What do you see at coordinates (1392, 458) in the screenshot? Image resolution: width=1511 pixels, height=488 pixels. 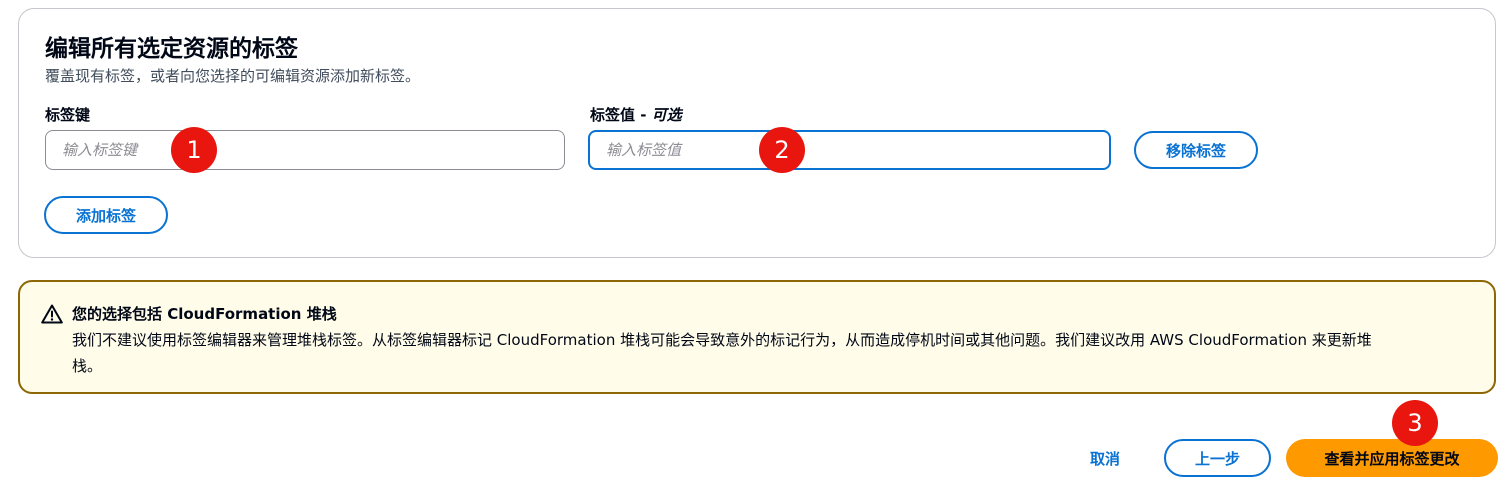 I see `review-apply-tag-changes-button: 查看并应用标签更改` at bounding box center [1392, 458].